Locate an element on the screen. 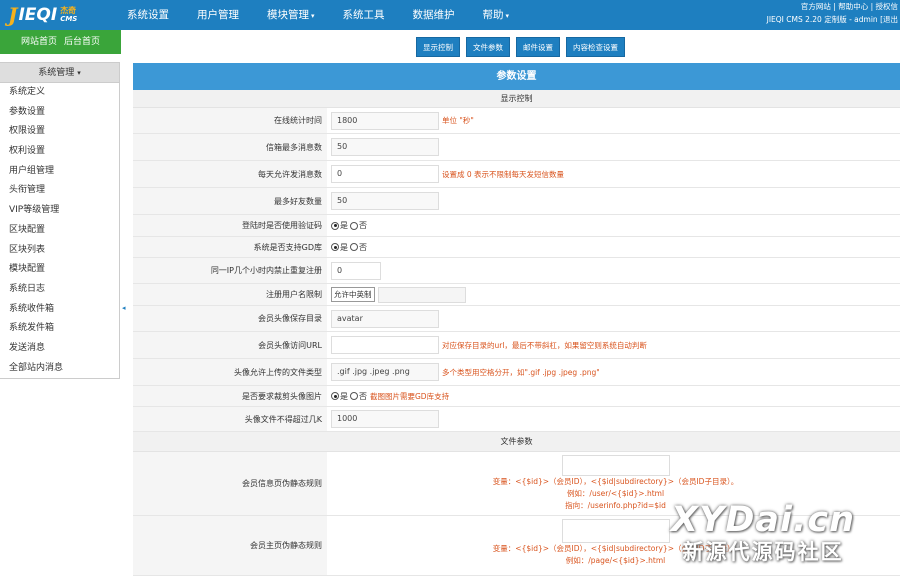  avatar-types-input: .gif .jpg .jpeg .png is located at coordinates (385, 372).